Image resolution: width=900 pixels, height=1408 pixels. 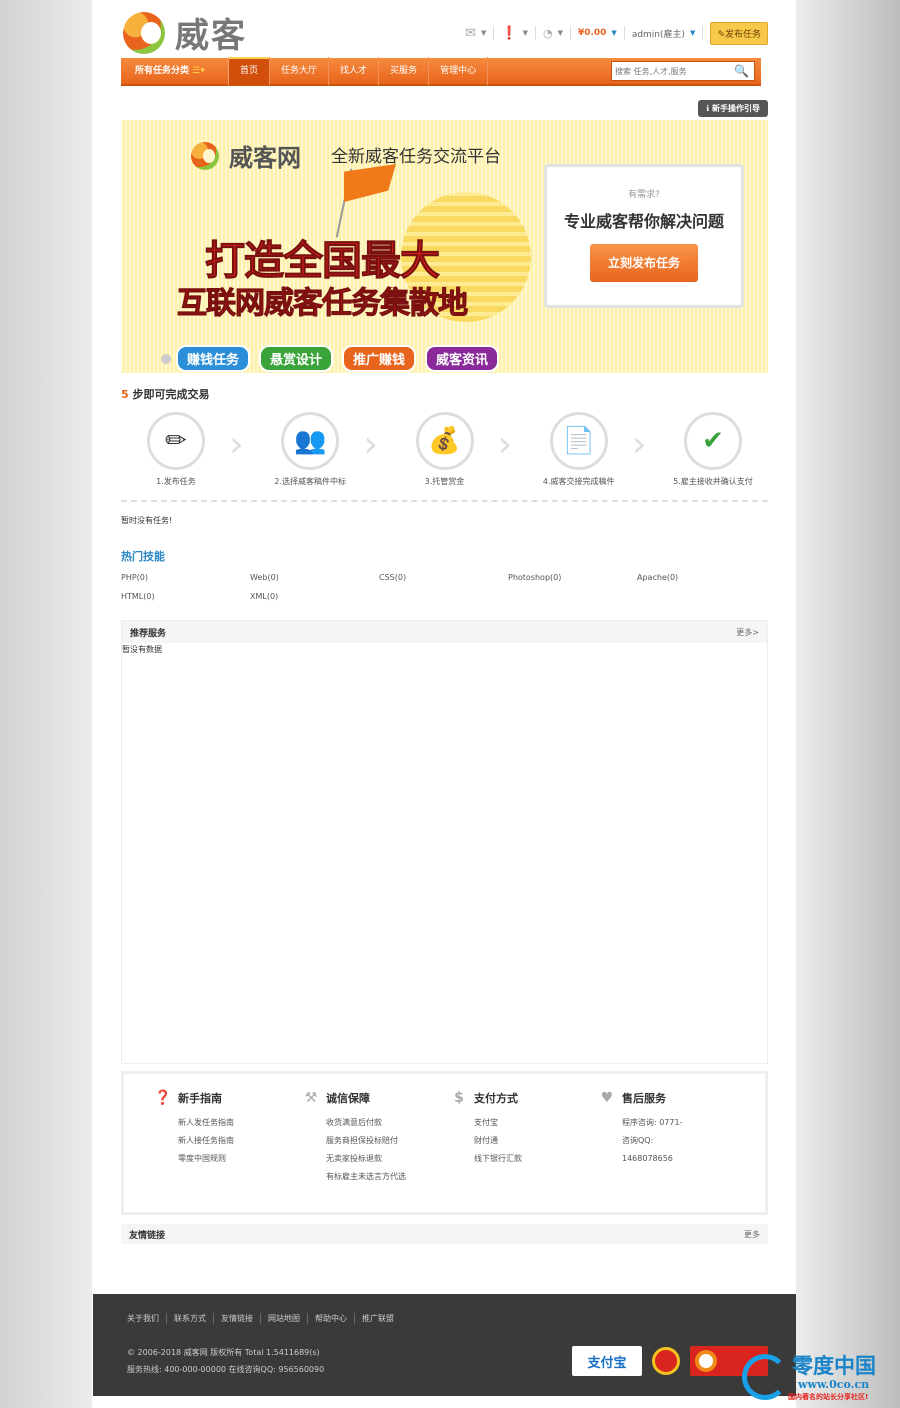 What do you see at coordinates (237, 1318) in the screenshot?
I see `footer-link: 友情链接` at bounding box center [237, 1318].